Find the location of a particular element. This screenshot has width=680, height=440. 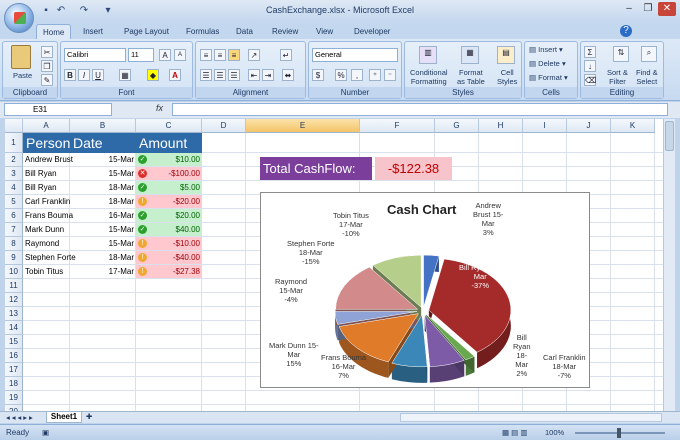

font-color-icon: A is located at coordinates (175, 75).